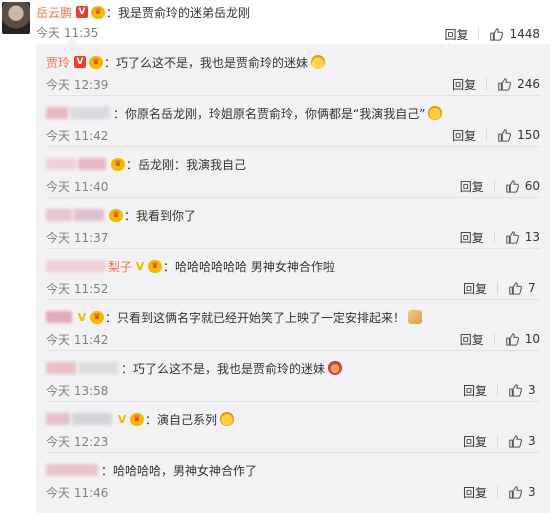 This screenshot has height=513, width=550. What do you see at coordinates (77, 135) in the screenshot?
I see `timestamp: 今天 11:42` at bounding box center [77, 135].